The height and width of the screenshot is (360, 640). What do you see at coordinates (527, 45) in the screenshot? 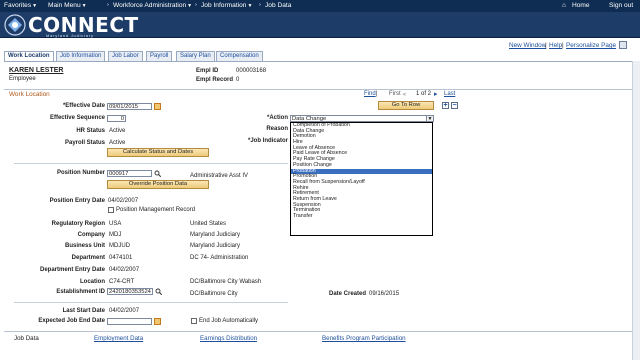
I see `new-window-link: New Window` at bounding box center [527, 45].